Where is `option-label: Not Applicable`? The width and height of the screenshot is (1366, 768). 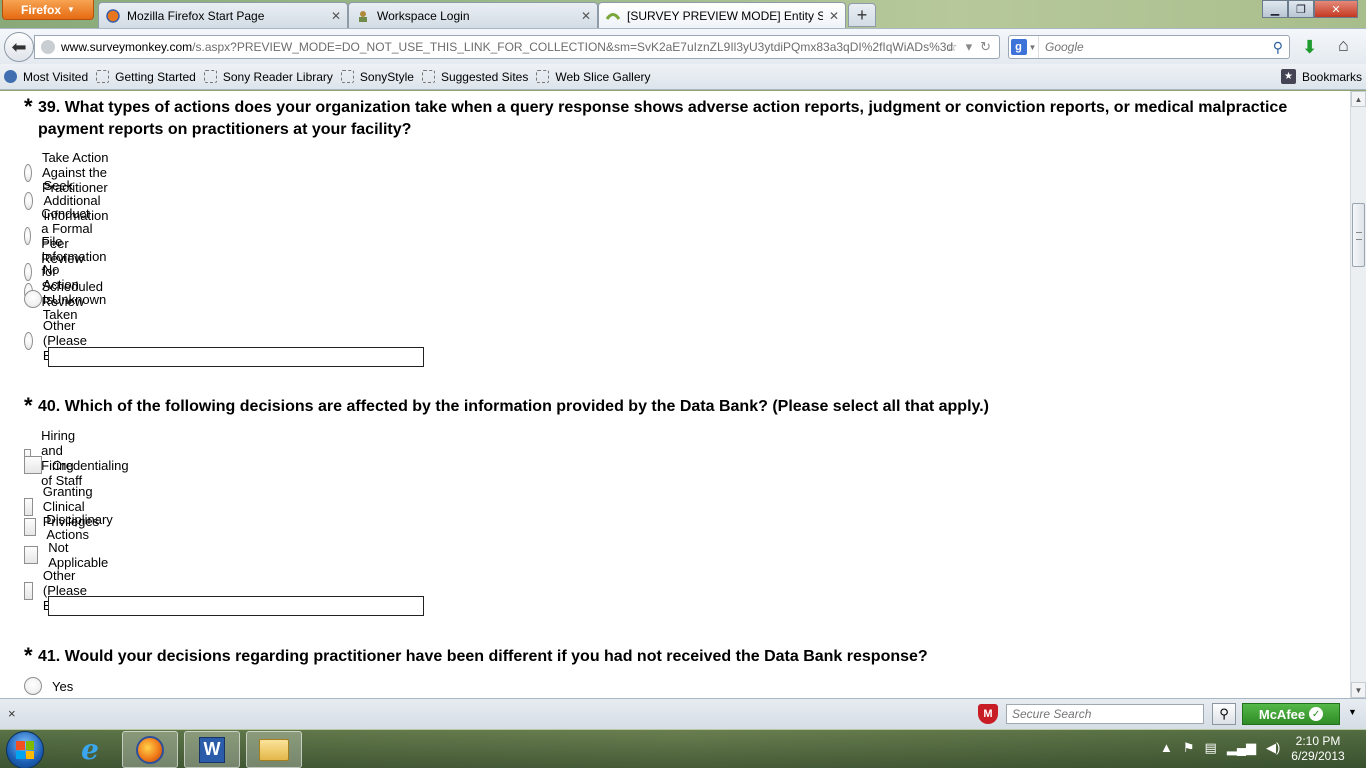
option-label: Not Applicable is located at coordinates (80, 555).